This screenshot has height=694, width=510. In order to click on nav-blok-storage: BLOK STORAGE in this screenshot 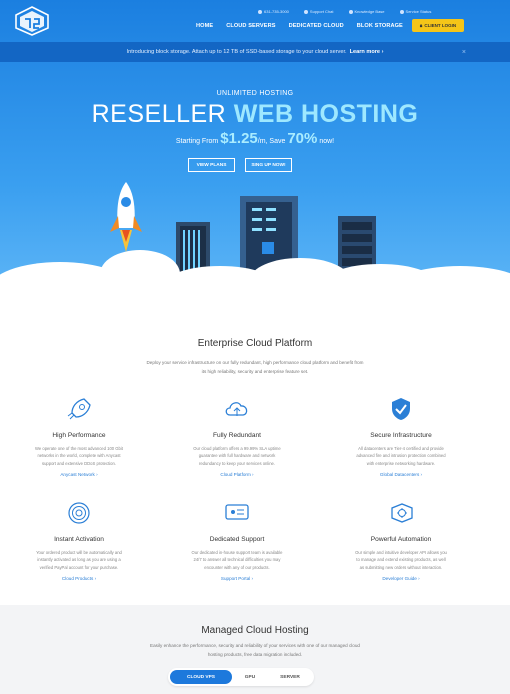, I will do `click(380, 25)`.